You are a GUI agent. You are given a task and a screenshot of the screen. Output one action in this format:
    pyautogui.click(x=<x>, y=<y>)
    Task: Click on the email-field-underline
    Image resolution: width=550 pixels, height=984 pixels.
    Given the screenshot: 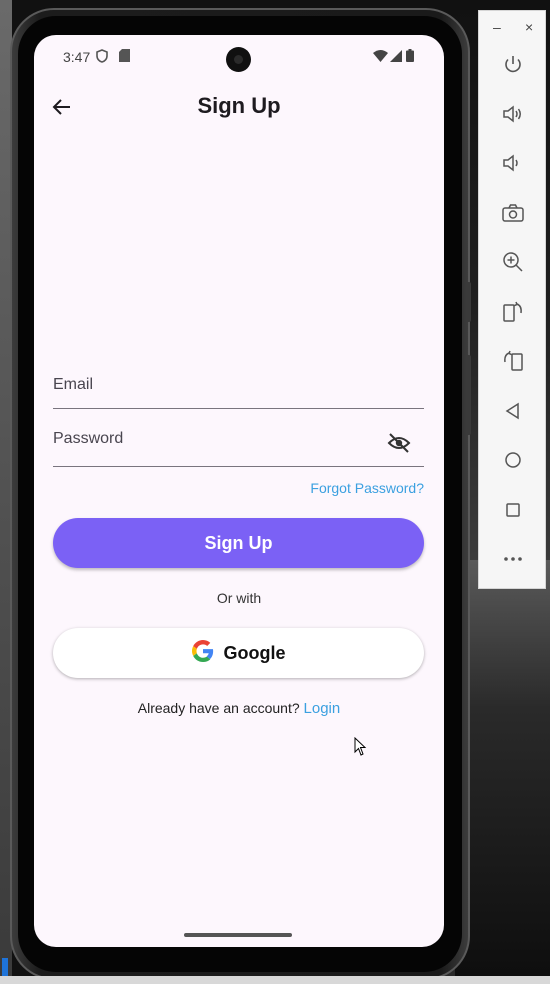 What is the action you would take?
    pyautogui.click(x=238, y=408)
    